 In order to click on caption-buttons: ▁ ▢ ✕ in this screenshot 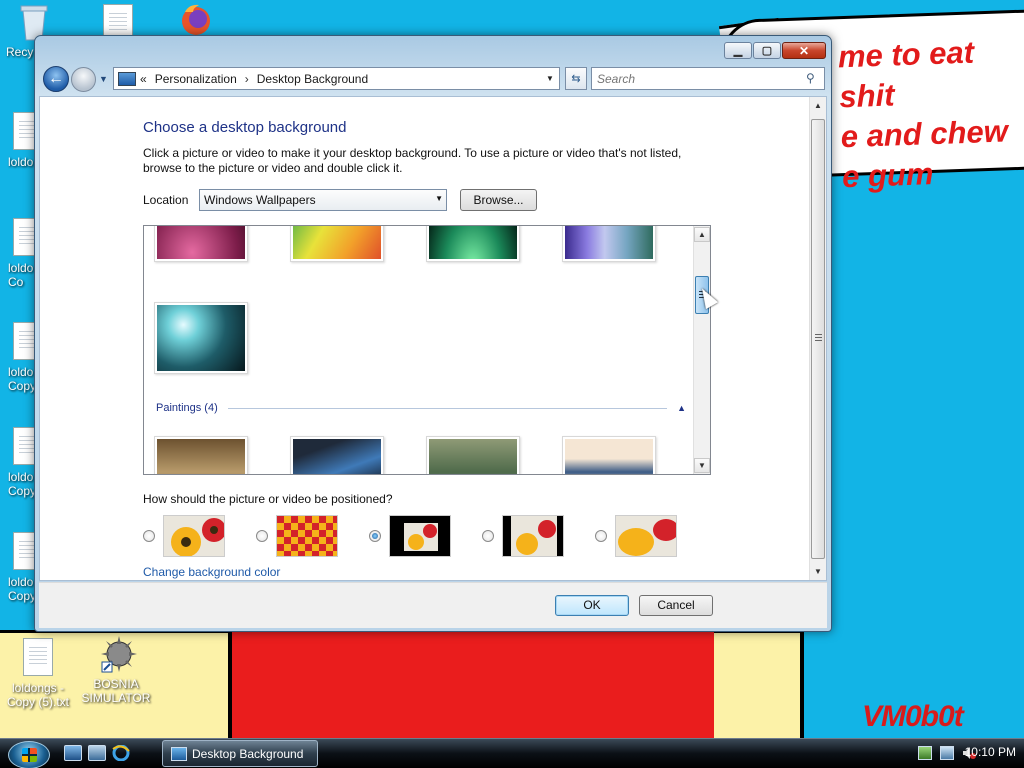, I will do `click(775, 50)`.